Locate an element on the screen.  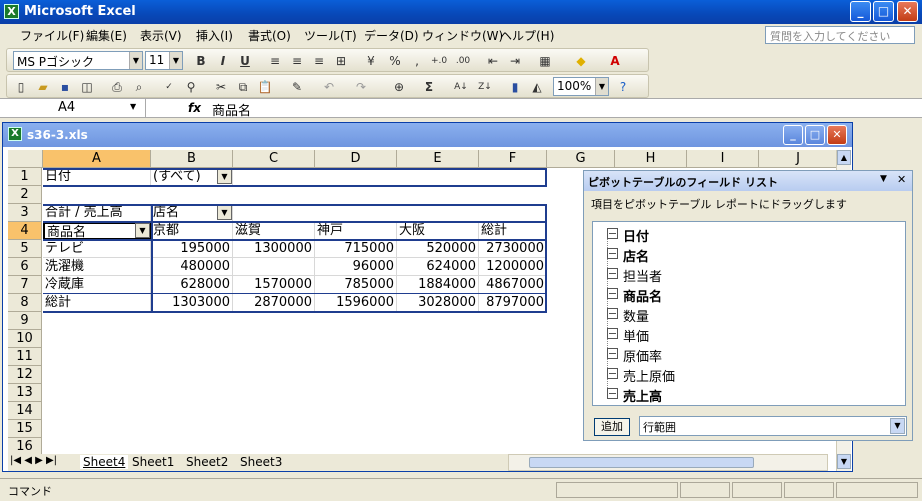
increase-decimal-icon: +.0 is located at coordinates (439, 61).